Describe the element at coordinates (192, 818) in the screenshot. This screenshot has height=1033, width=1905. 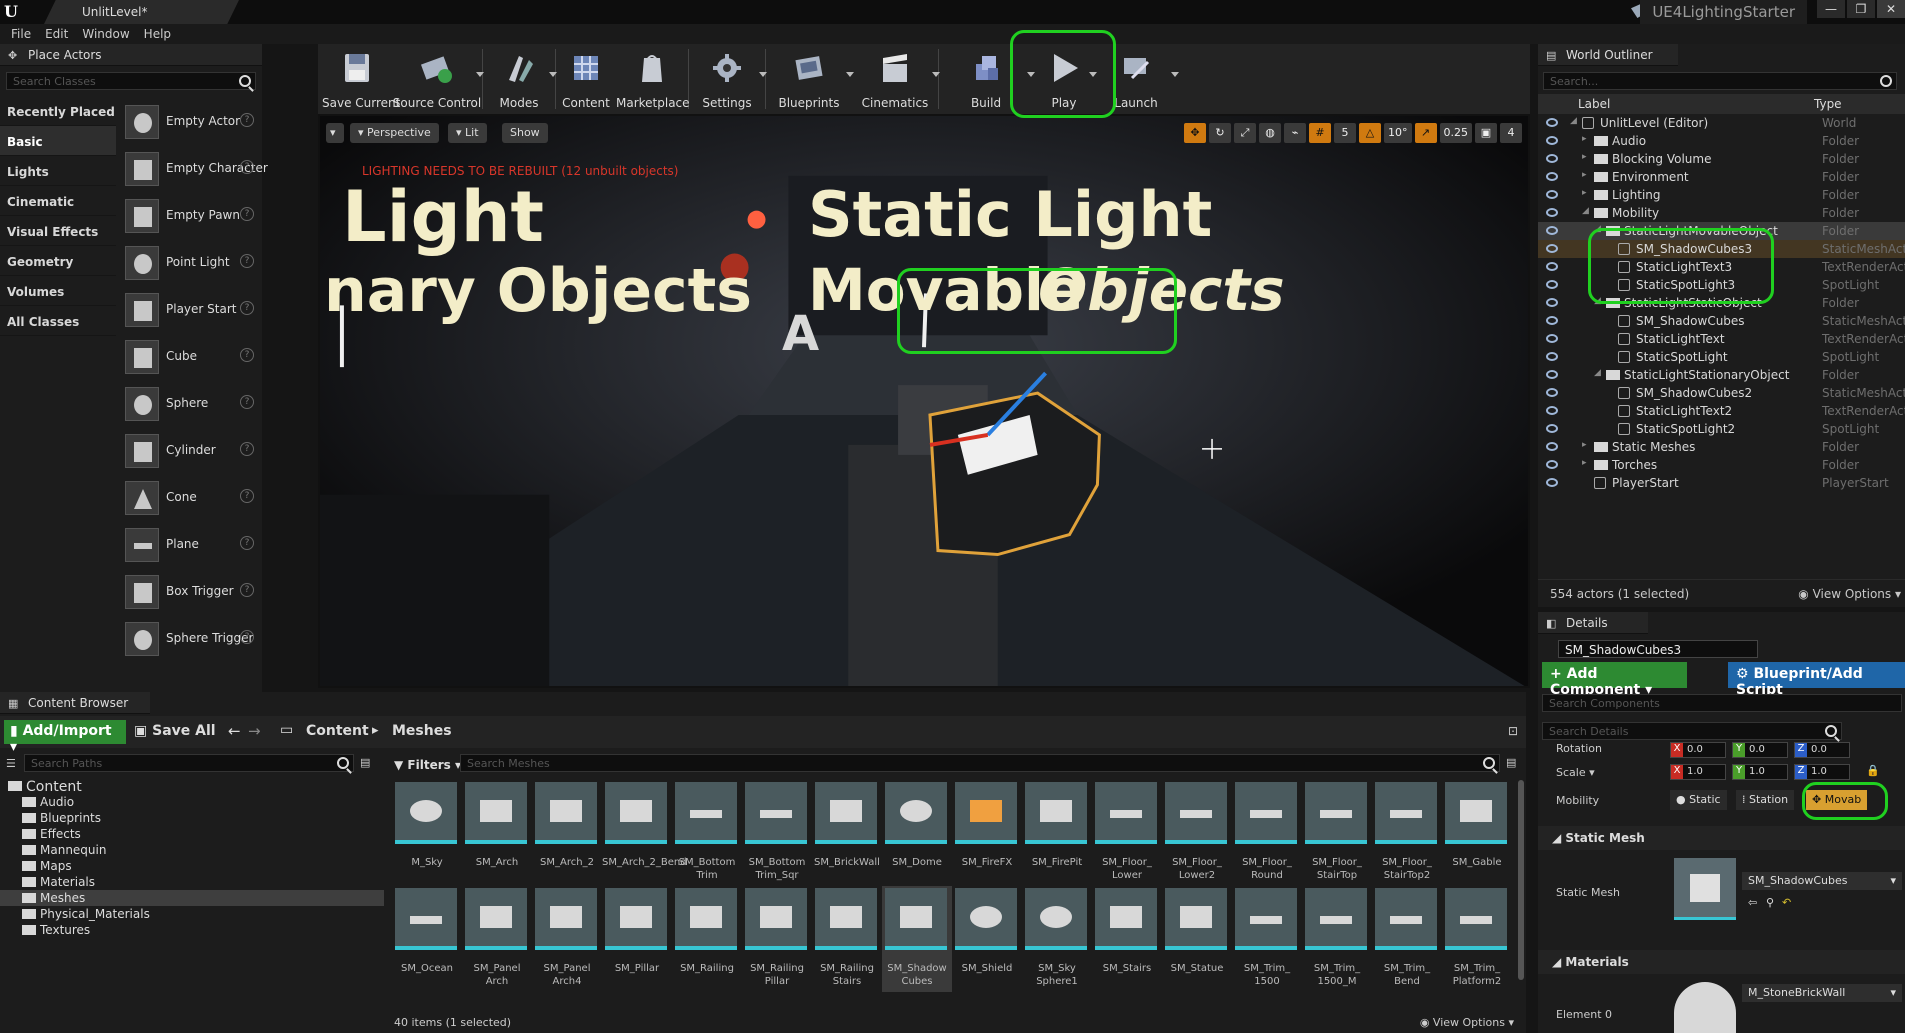
I see `folder-tree-item: Blueprints` at that location.